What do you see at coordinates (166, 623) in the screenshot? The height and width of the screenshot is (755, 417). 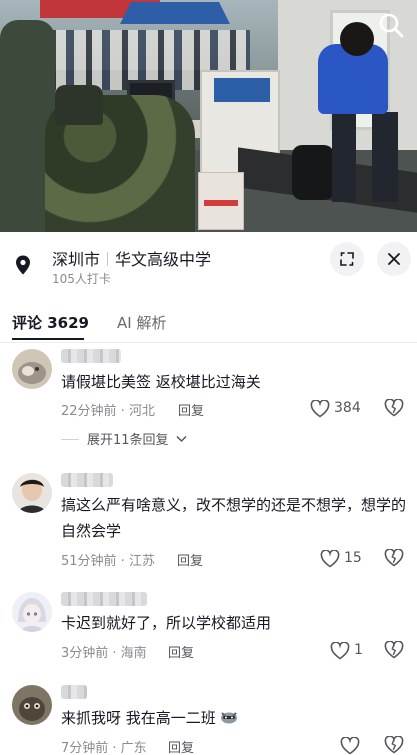 I see `comment-text: 卡迟到就好了，所以学校都适用` at bounding box center [166, 623].